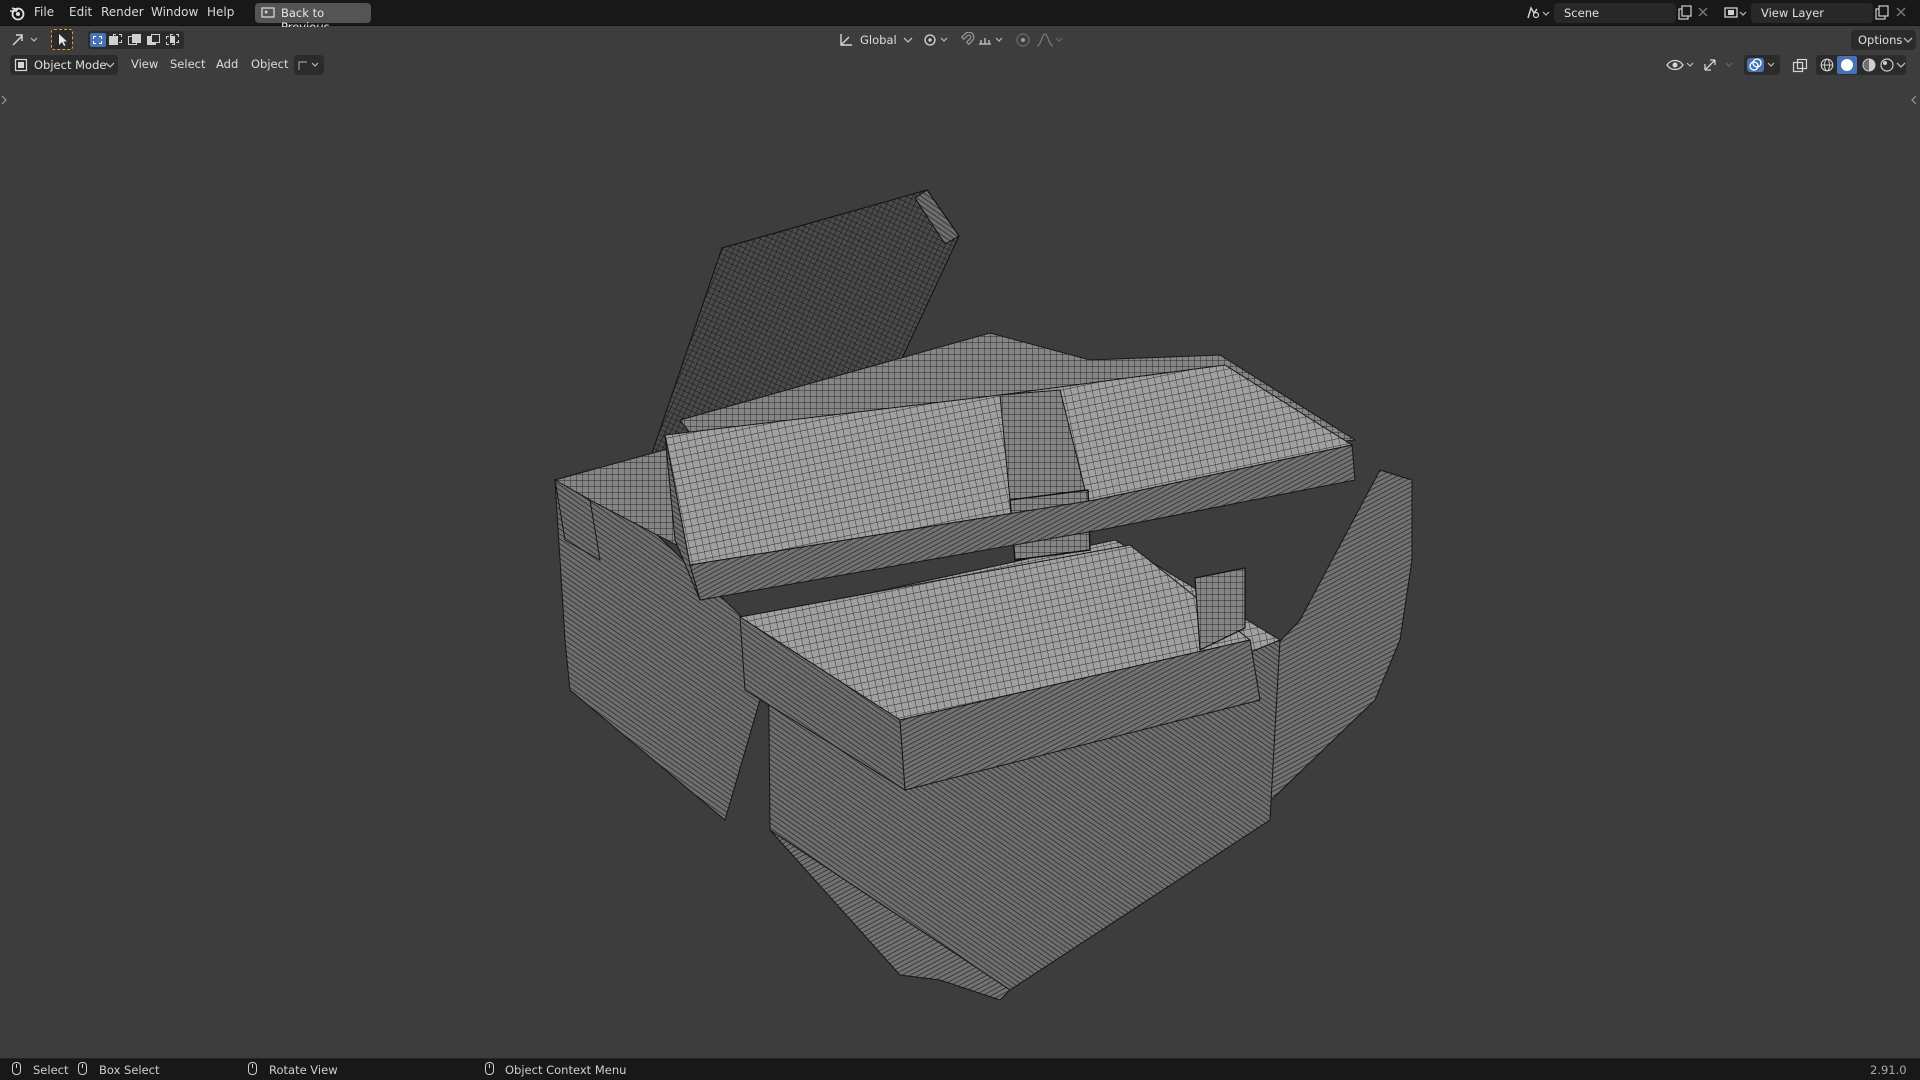 This screenshot has height=1080, width=1920. Describe the element at coordinates (269, 64) in the screenshot. I see `menu-object: Object` at that location.